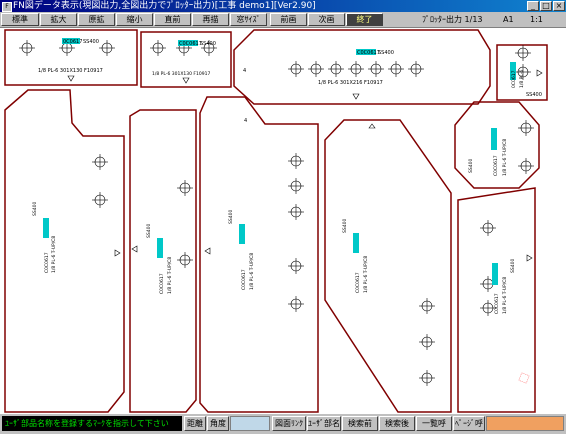 Image resolution: width=566 pixels, height=434 pixels. I want to click on part-7-spec: 1/8 PL-6 T-UP/C8, so click(252, 271).